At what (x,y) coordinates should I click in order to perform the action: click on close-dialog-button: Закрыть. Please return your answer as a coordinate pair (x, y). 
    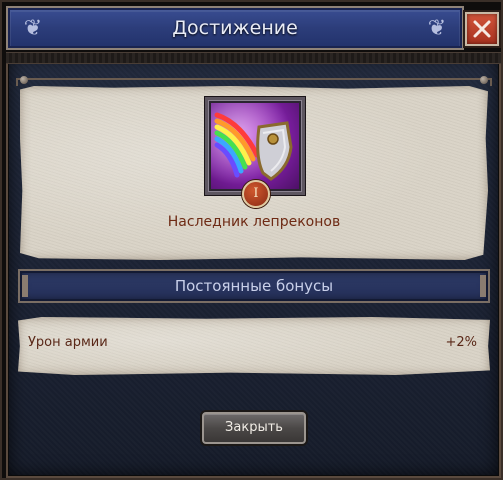
    Looking at the image, I should click on (254, 428).